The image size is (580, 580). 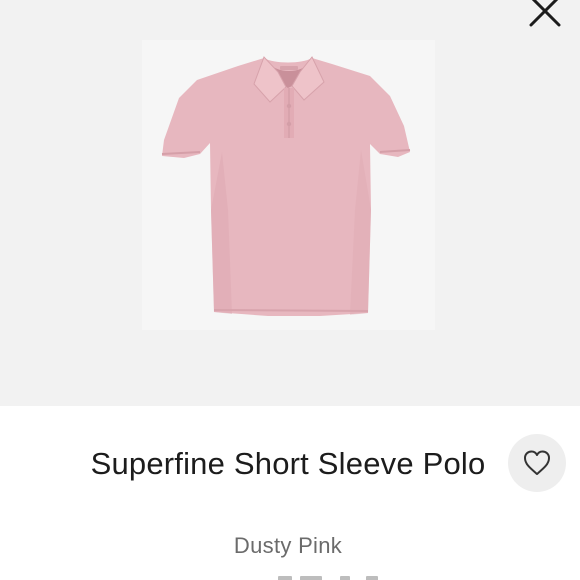 I want to click on favorite-button, so click(x=537, y=463).